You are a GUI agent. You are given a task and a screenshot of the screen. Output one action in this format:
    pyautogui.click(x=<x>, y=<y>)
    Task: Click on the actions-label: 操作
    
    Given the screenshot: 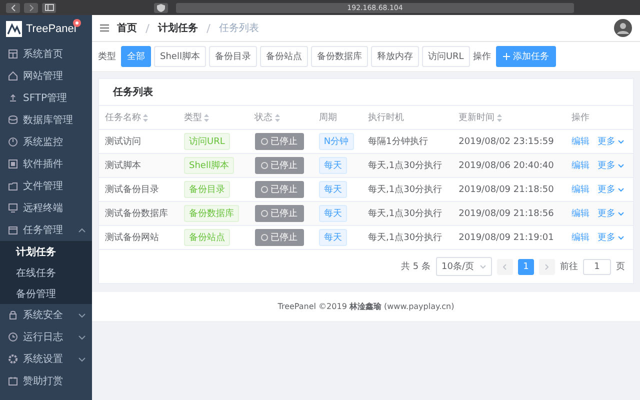 What is the action you would take?
    pyautogui.click(x=481, y=56)
    